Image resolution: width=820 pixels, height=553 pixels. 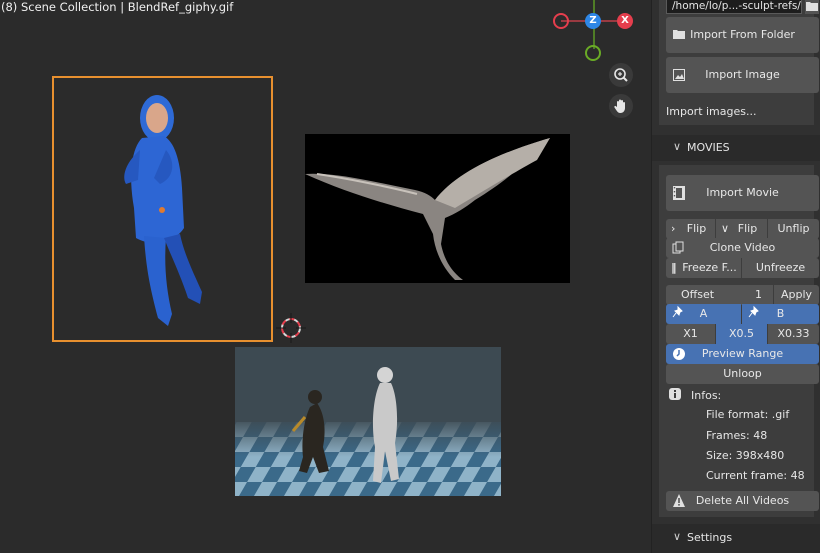 What do you see at coordinates (679, 501) in the screenshot?
I see `warning-icon` at bounding box center [679, 501].